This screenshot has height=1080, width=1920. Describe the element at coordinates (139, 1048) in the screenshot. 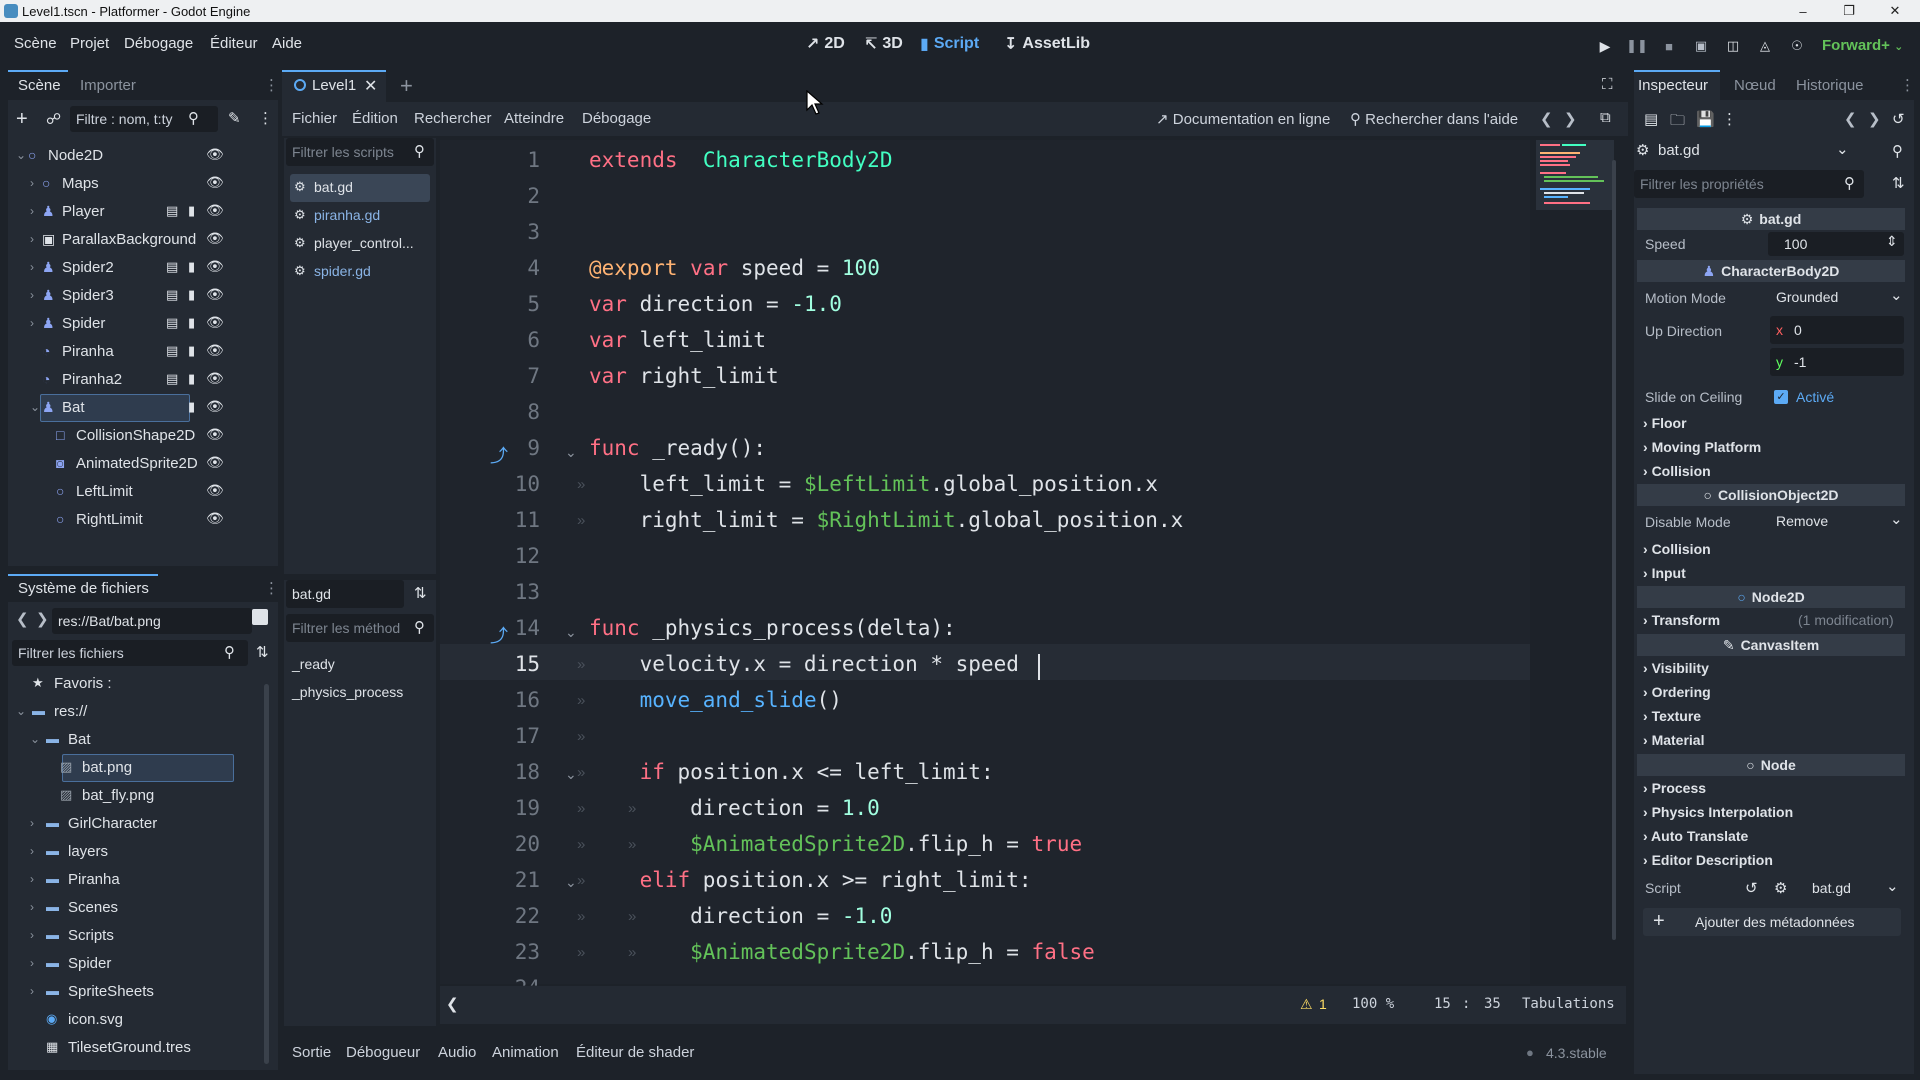

I see `file-tree-item: ▦ TilesetGround.tres` at that location.